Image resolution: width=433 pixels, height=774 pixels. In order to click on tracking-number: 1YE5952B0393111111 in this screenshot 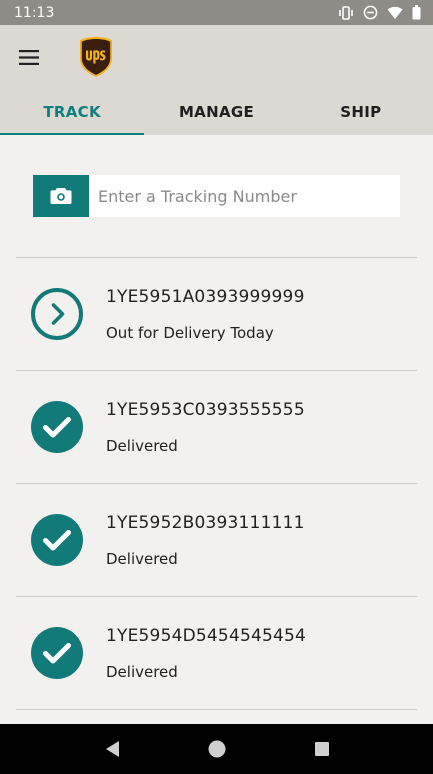, I will do `click(205, 522)`.